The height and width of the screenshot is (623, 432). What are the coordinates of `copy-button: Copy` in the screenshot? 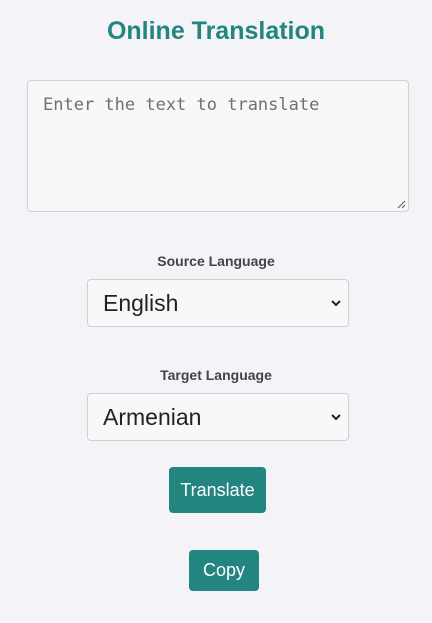 It's located at (224, 570).